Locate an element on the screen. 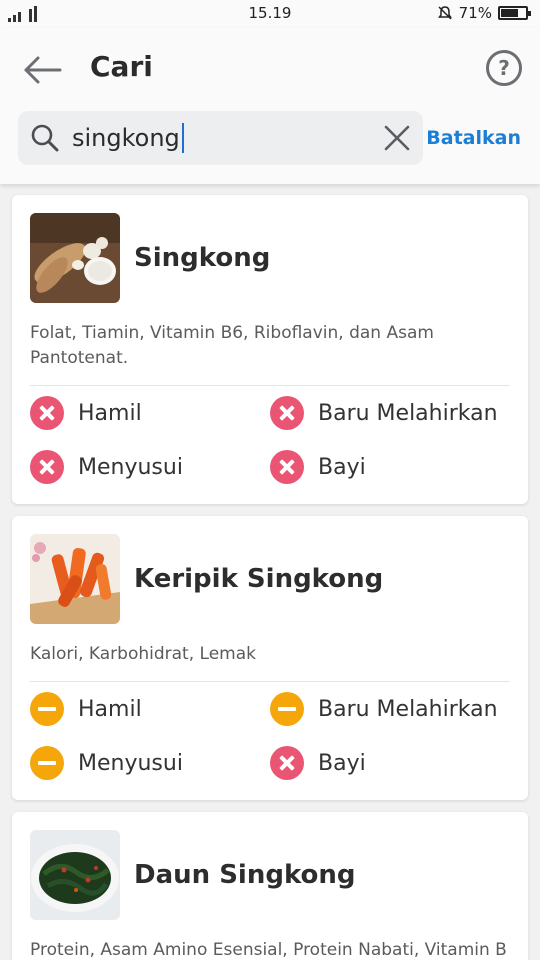  clear-icon is located at coordinates (397, 138).